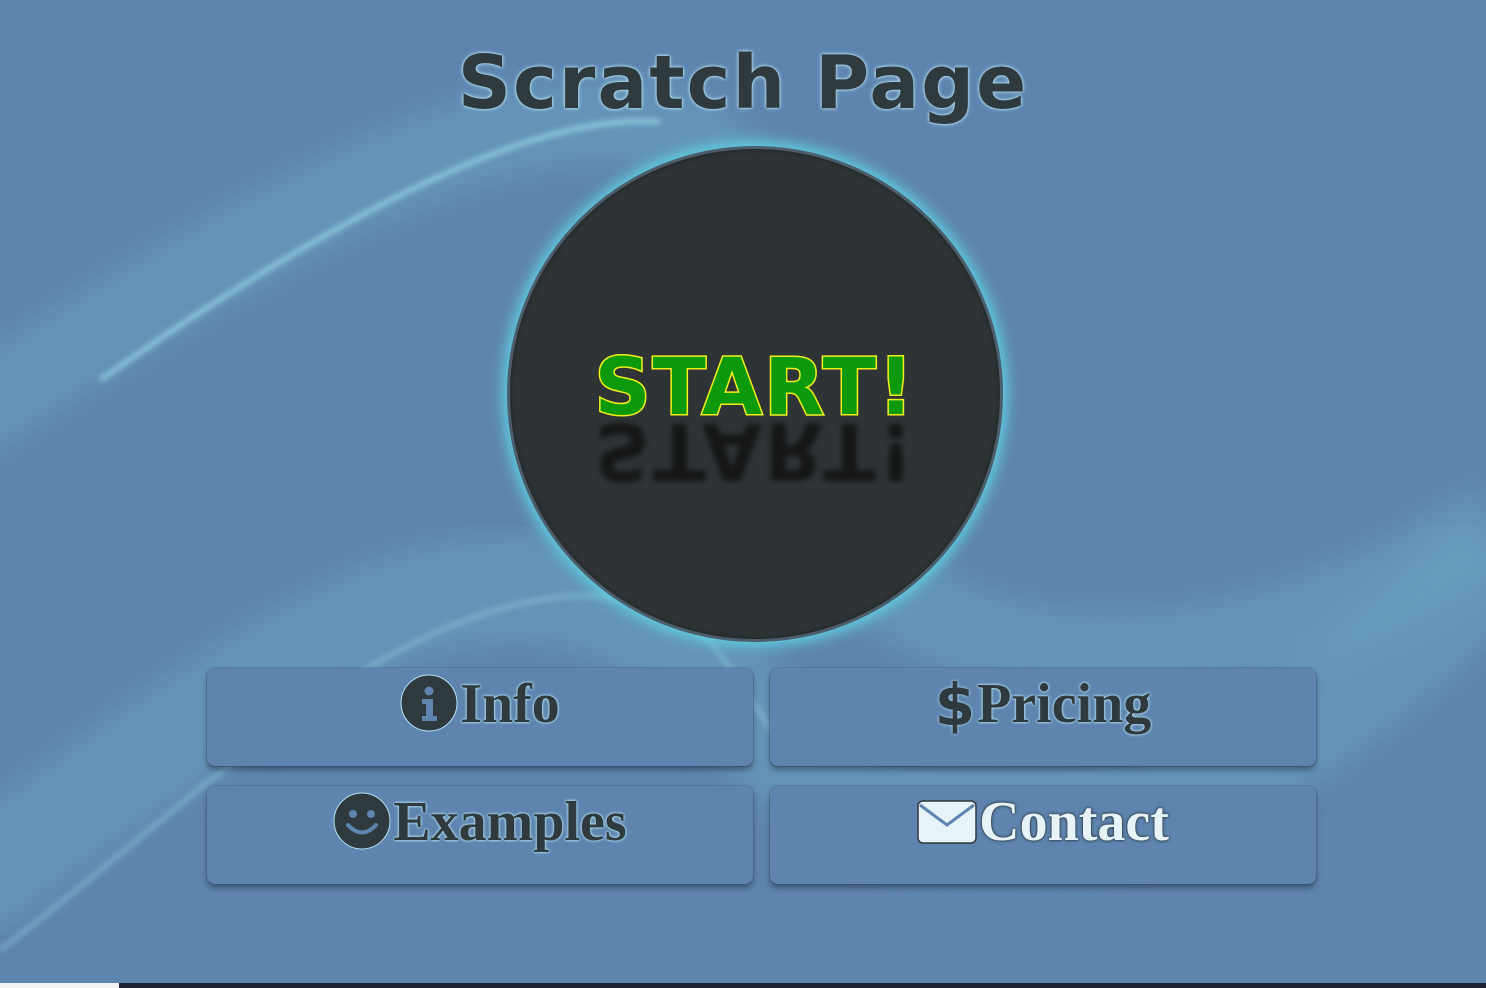  Describe the element at coordinates (955, 704) in the screenshot. I see `dollar-icon: $` at that location.